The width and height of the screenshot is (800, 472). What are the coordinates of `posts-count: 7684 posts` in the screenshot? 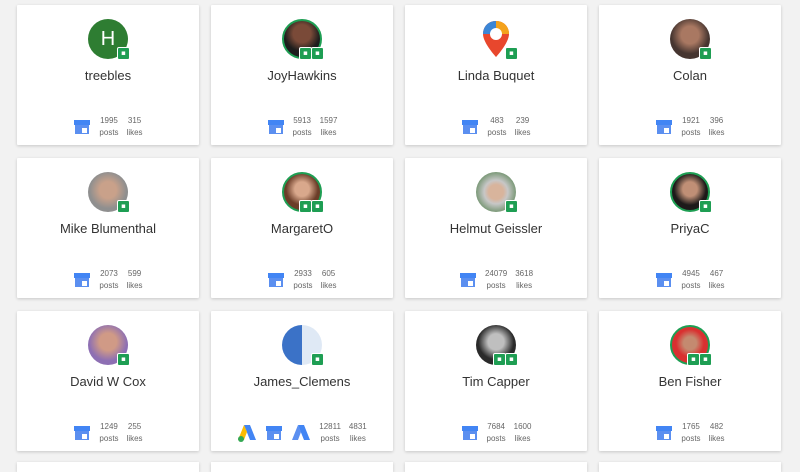 It's located at (496, 432).